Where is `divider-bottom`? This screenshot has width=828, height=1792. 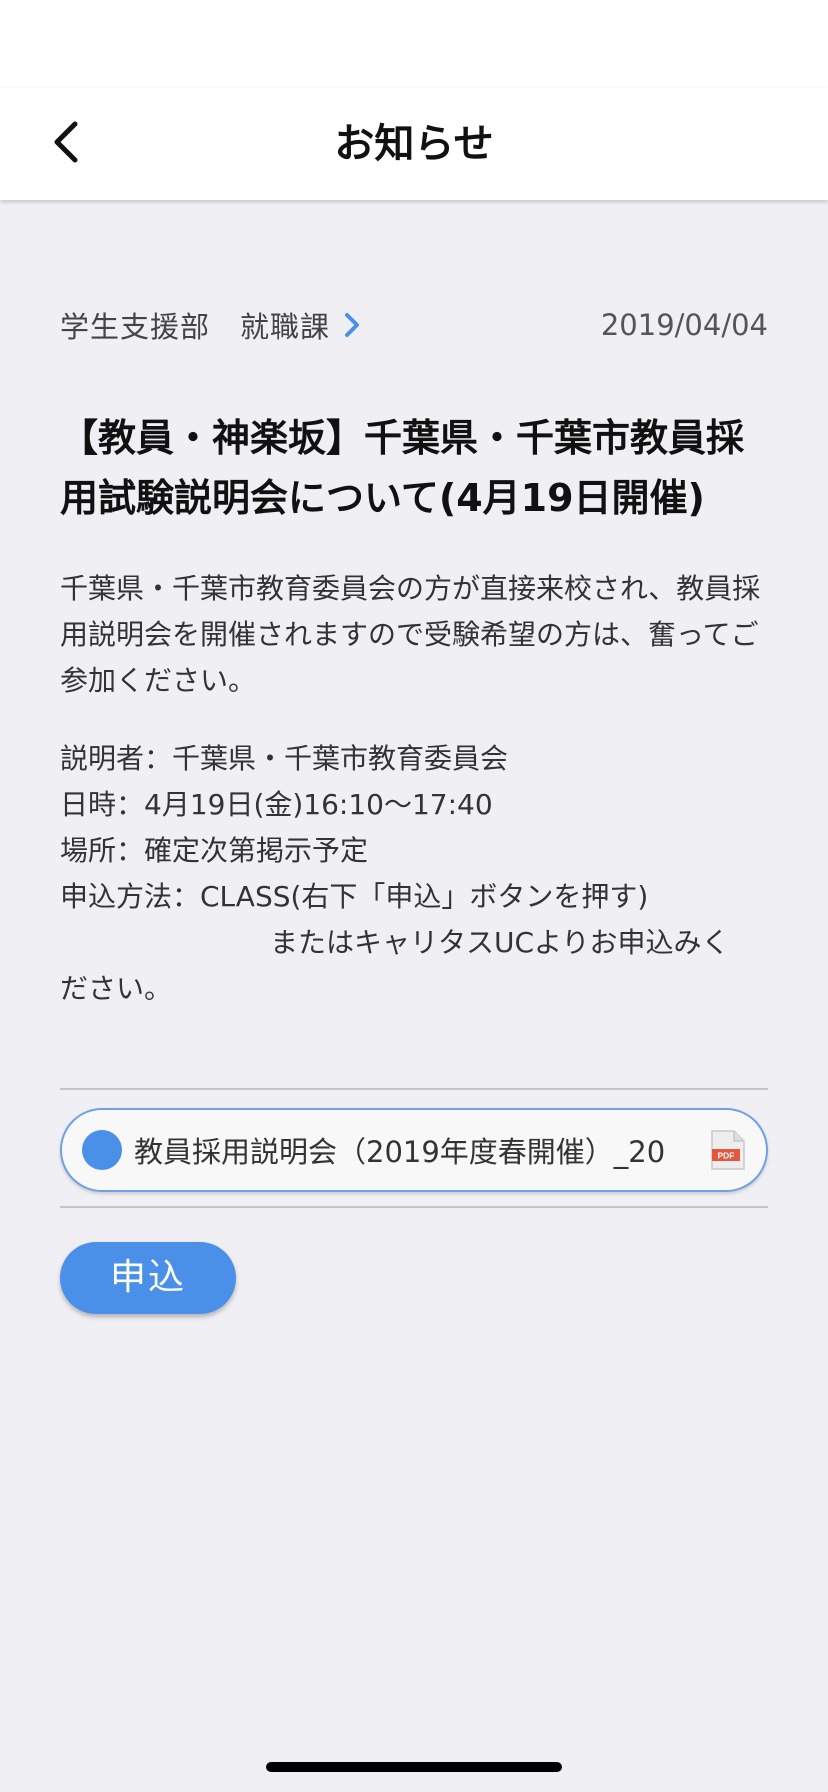 divider-bottom is located at coordinates (414, 1207).